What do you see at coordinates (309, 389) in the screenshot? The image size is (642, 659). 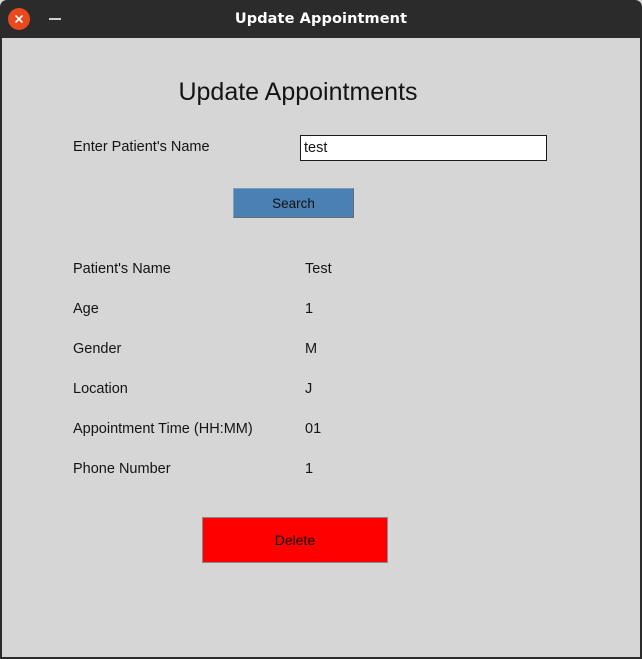 I see `record-value: J` at bounding box center [309, 389].